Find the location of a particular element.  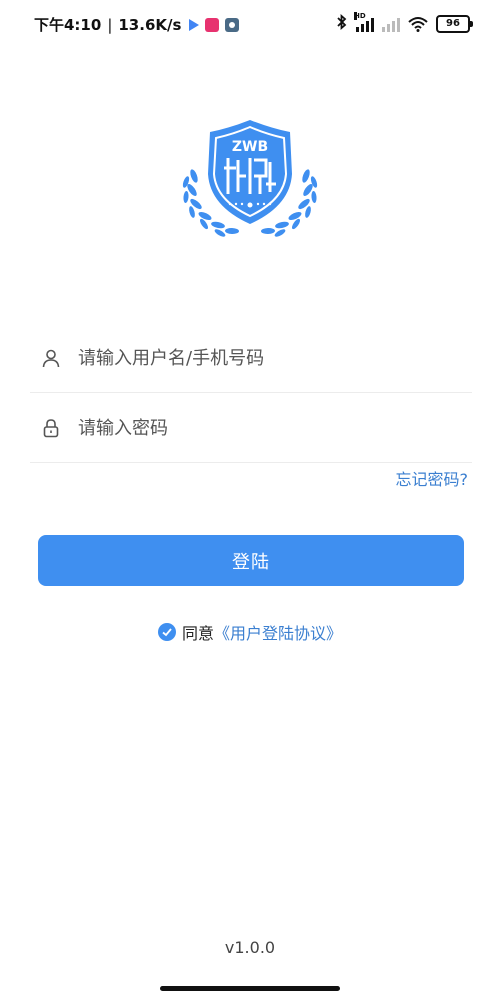

username-field is located at coordinates (251, 358).